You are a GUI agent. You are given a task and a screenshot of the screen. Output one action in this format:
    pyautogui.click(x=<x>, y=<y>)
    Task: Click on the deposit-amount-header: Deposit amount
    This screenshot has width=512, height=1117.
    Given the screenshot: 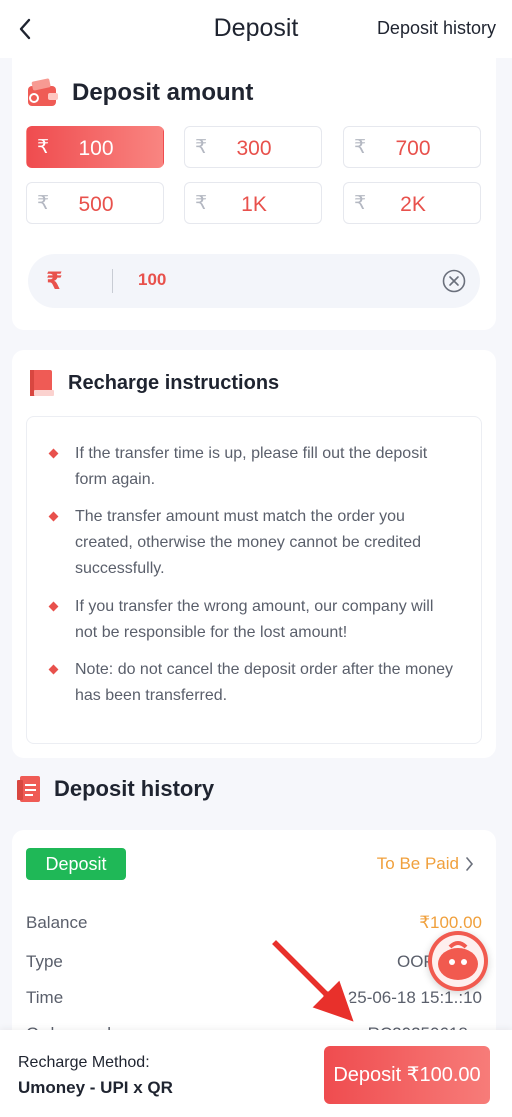 What is the action you would take?
    pyautogui.click(x=139, y=93)
    